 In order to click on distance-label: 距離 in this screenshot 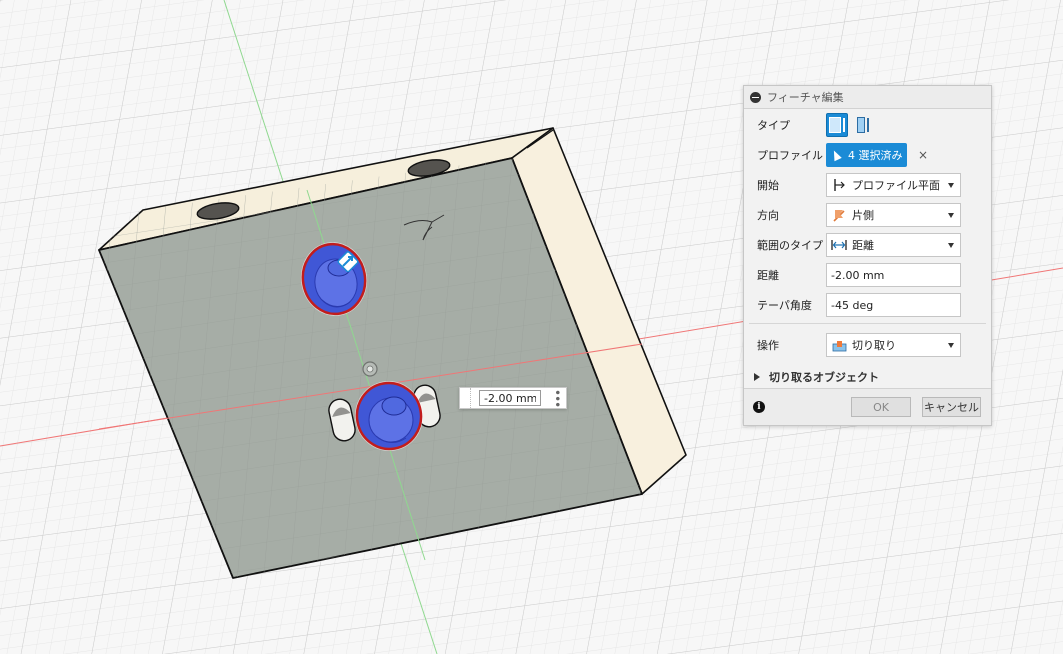, I will do `click(768, 275)`.